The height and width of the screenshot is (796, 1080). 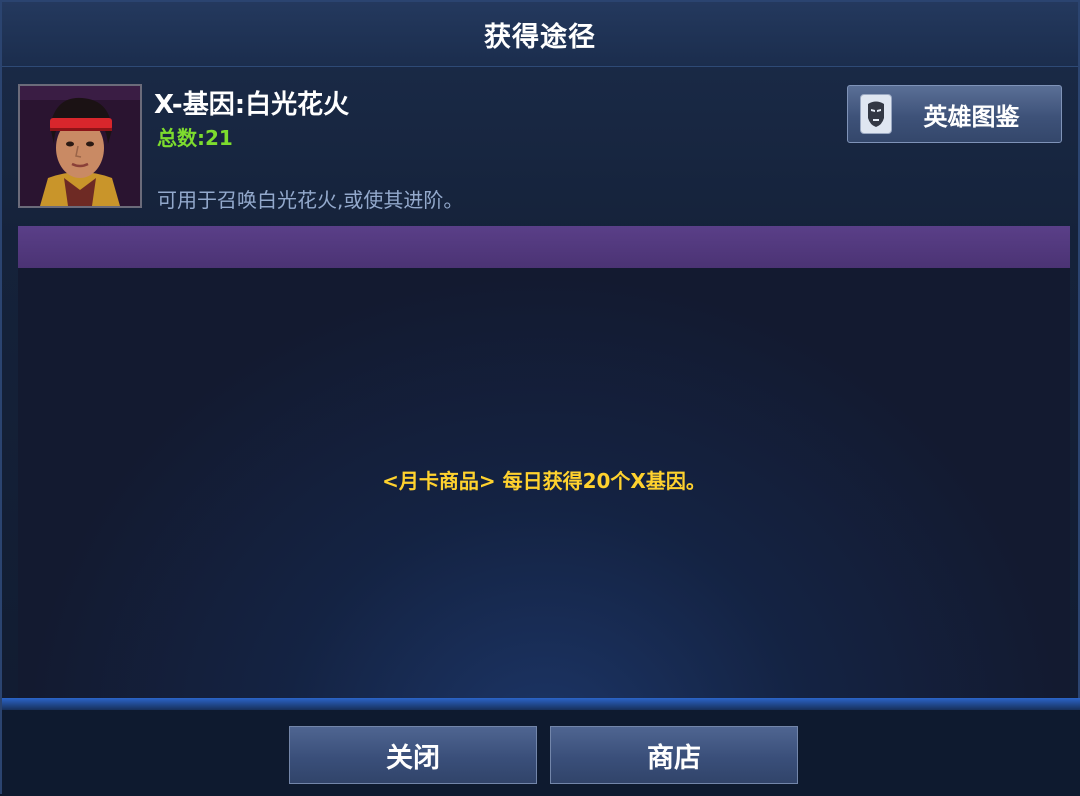 I want to click on hero-codex-button: 英雄图鉴, so click(x=954, y=114).